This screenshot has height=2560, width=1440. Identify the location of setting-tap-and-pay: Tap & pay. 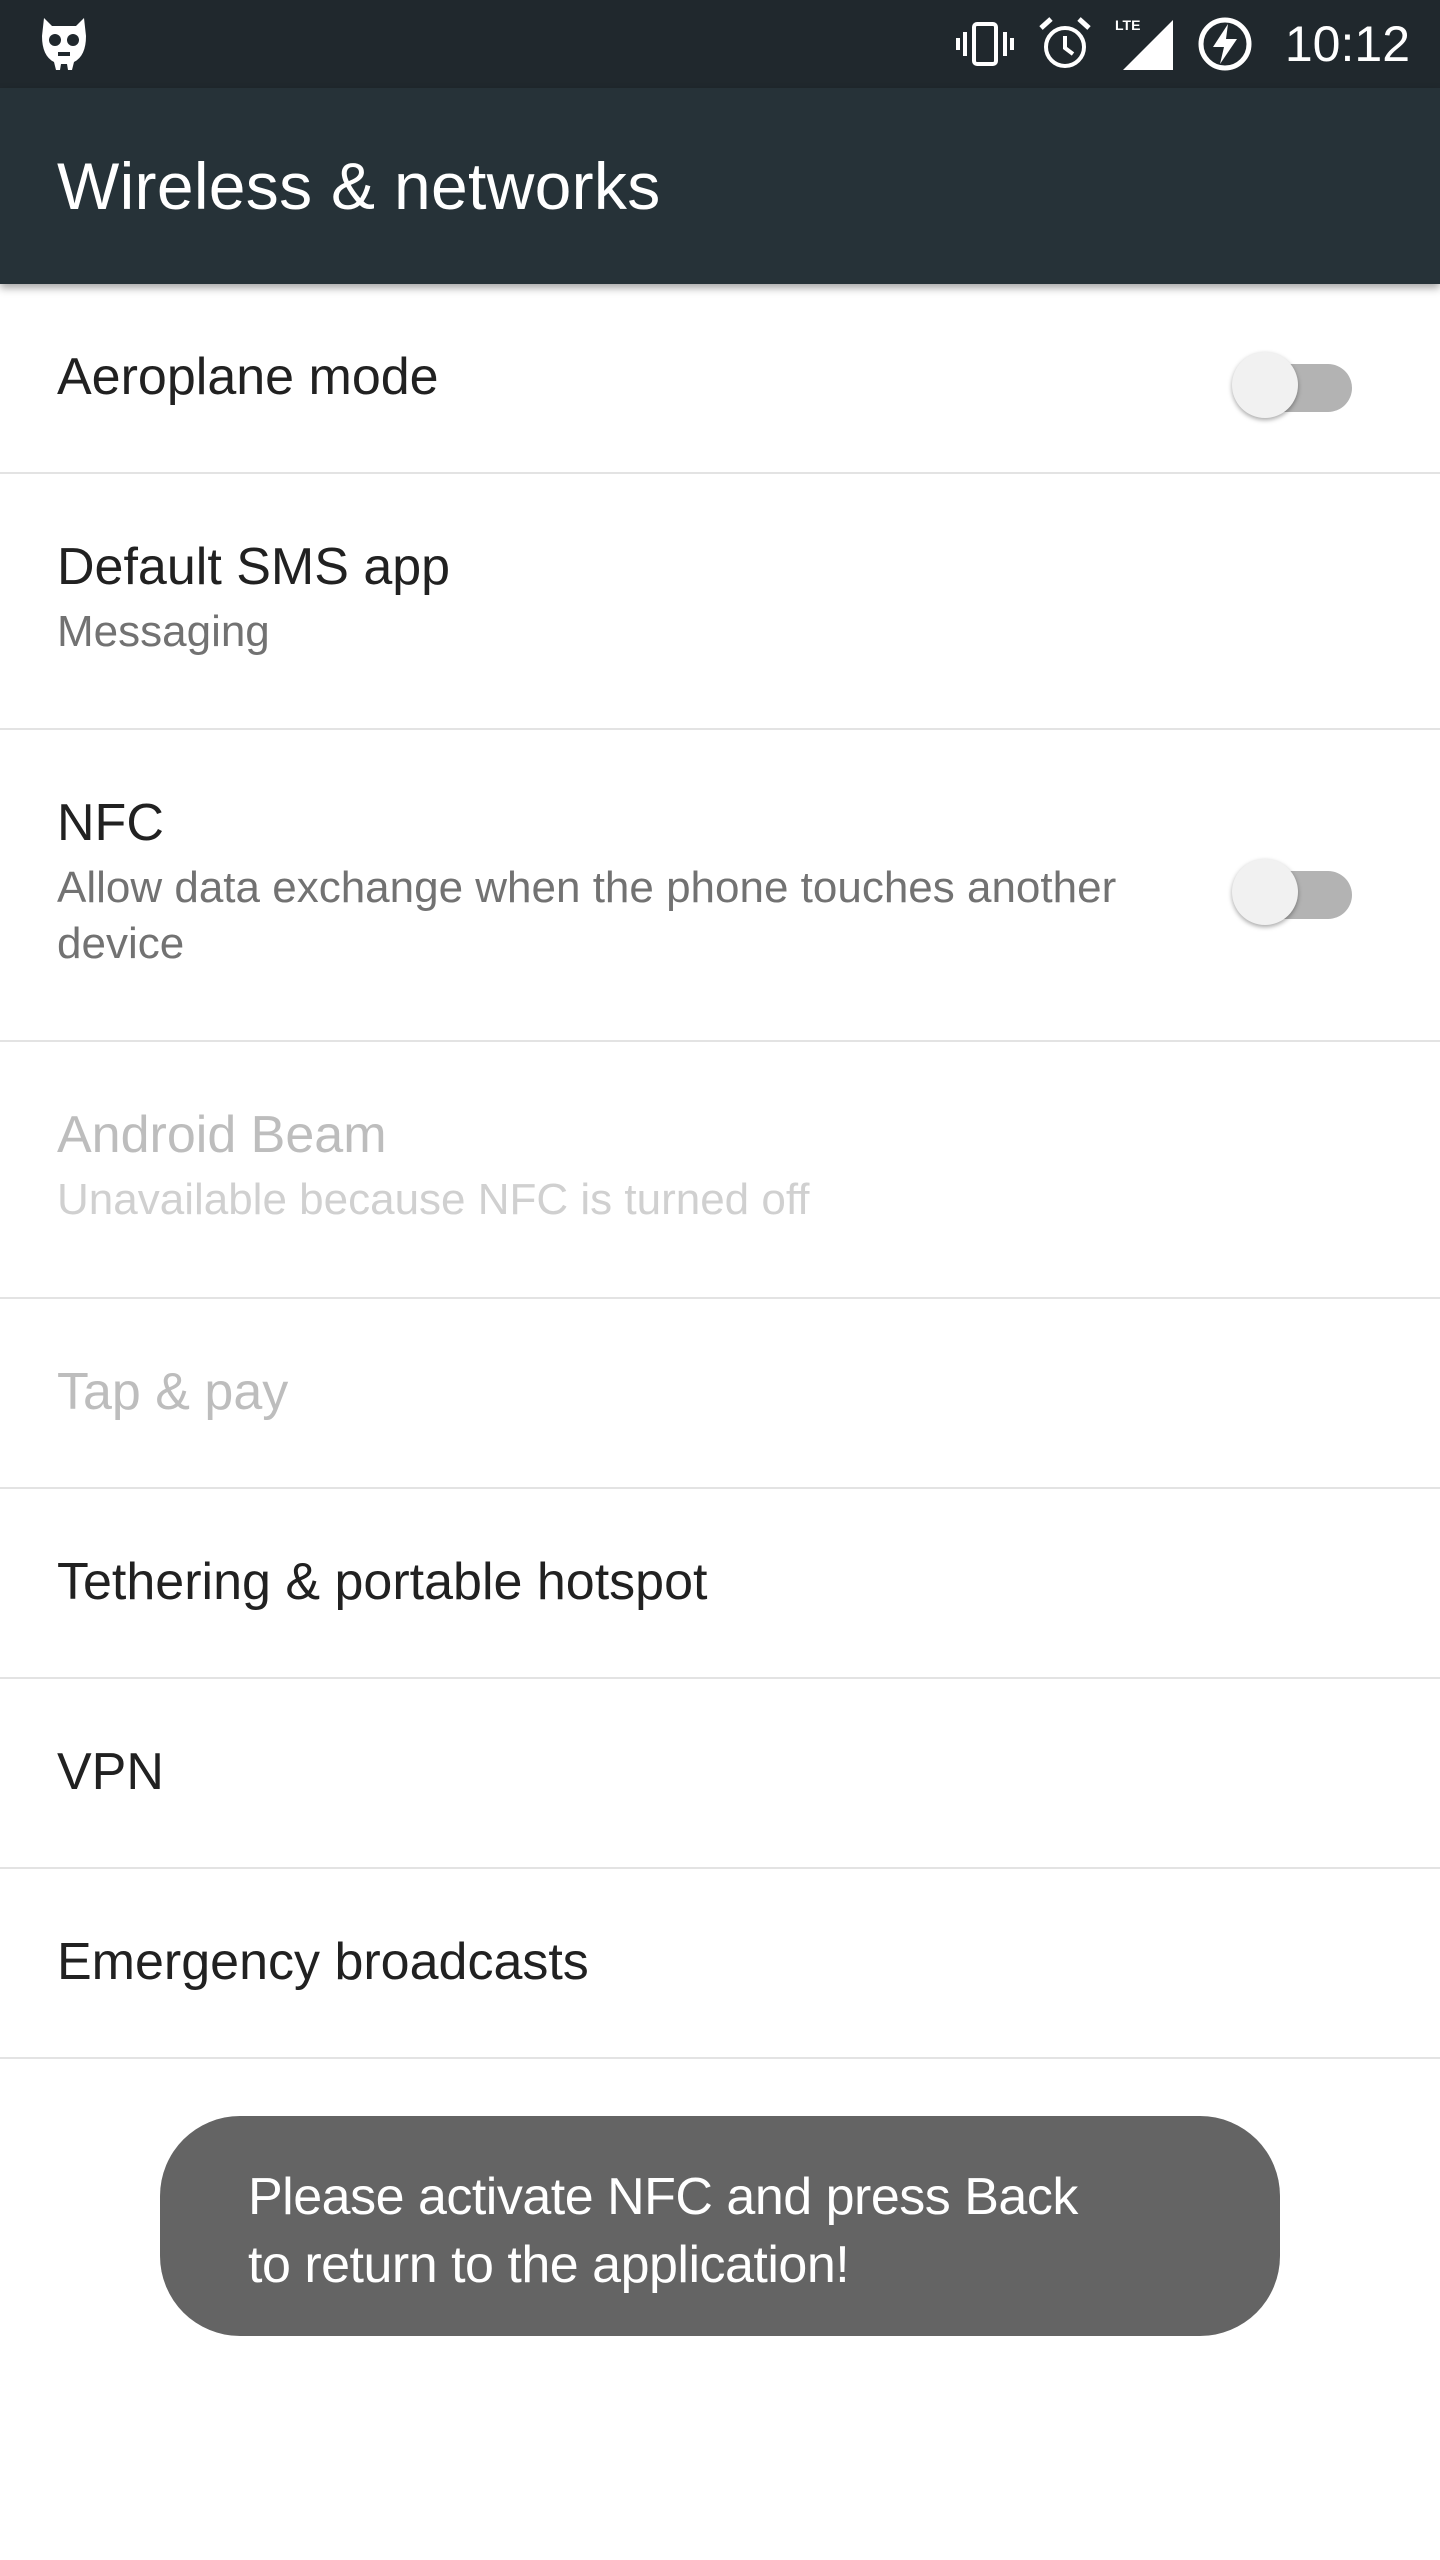
(720, 1394).